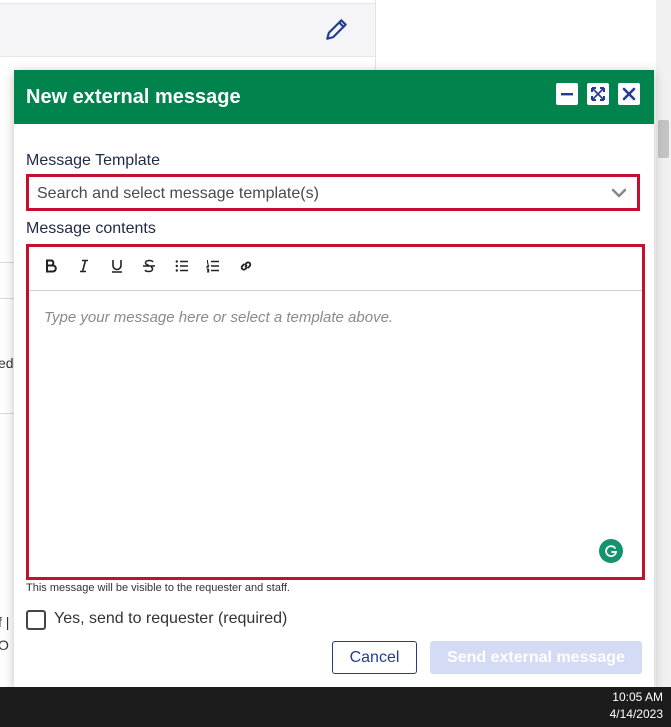  Describe the element at coordinates (334, 97) in the screenshot. I see `dialog-header: New external message` at that location.